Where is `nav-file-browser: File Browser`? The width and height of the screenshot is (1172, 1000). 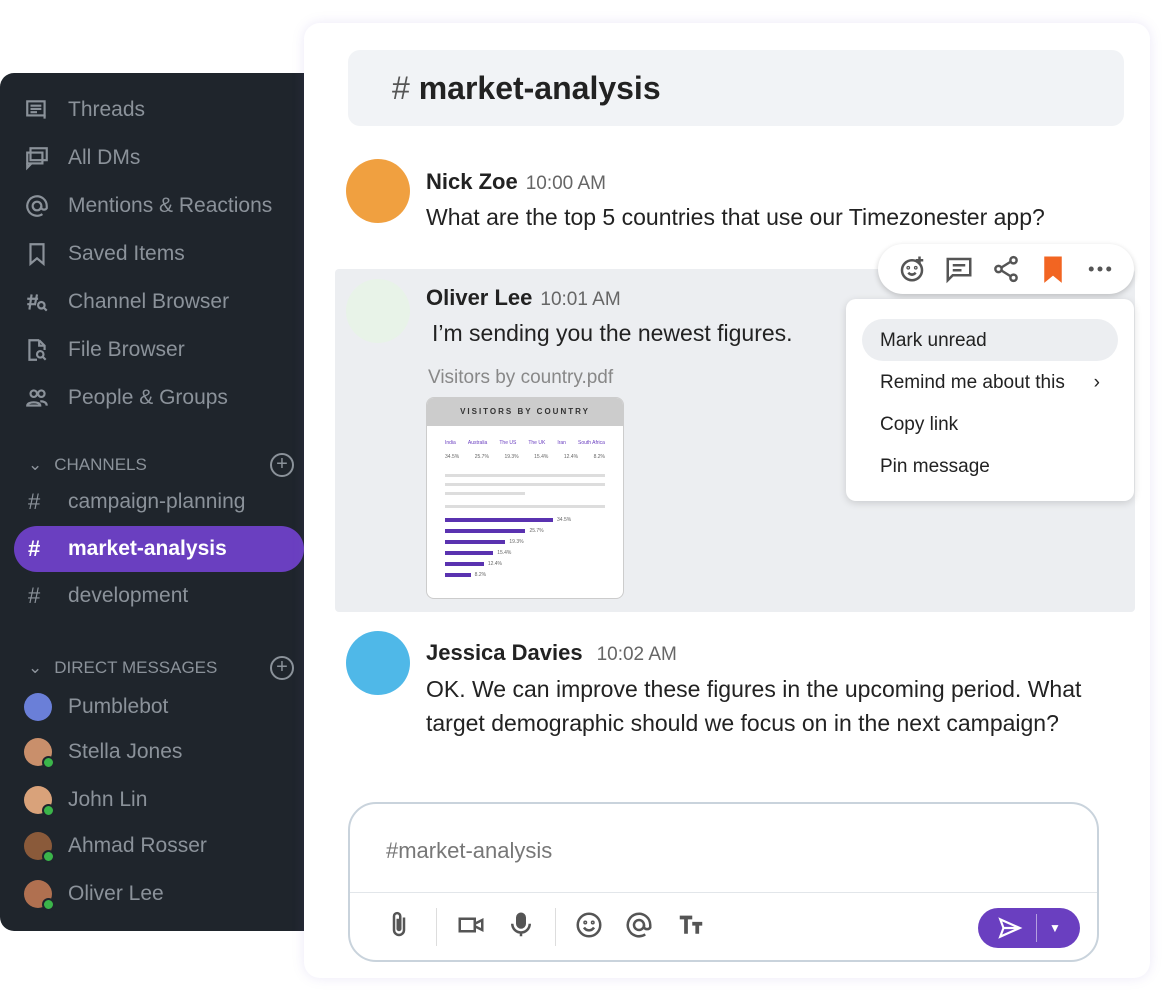 nav-file-browser: File Browser is located at coordinates (104, 350).